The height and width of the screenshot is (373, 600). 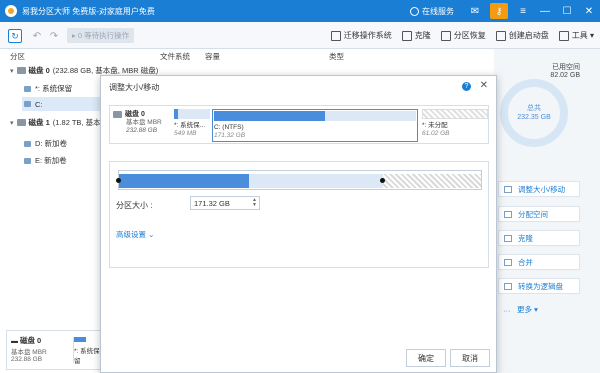 I want to click on create-bootable-button: 创建启动盘, so click(x=522, y=35).